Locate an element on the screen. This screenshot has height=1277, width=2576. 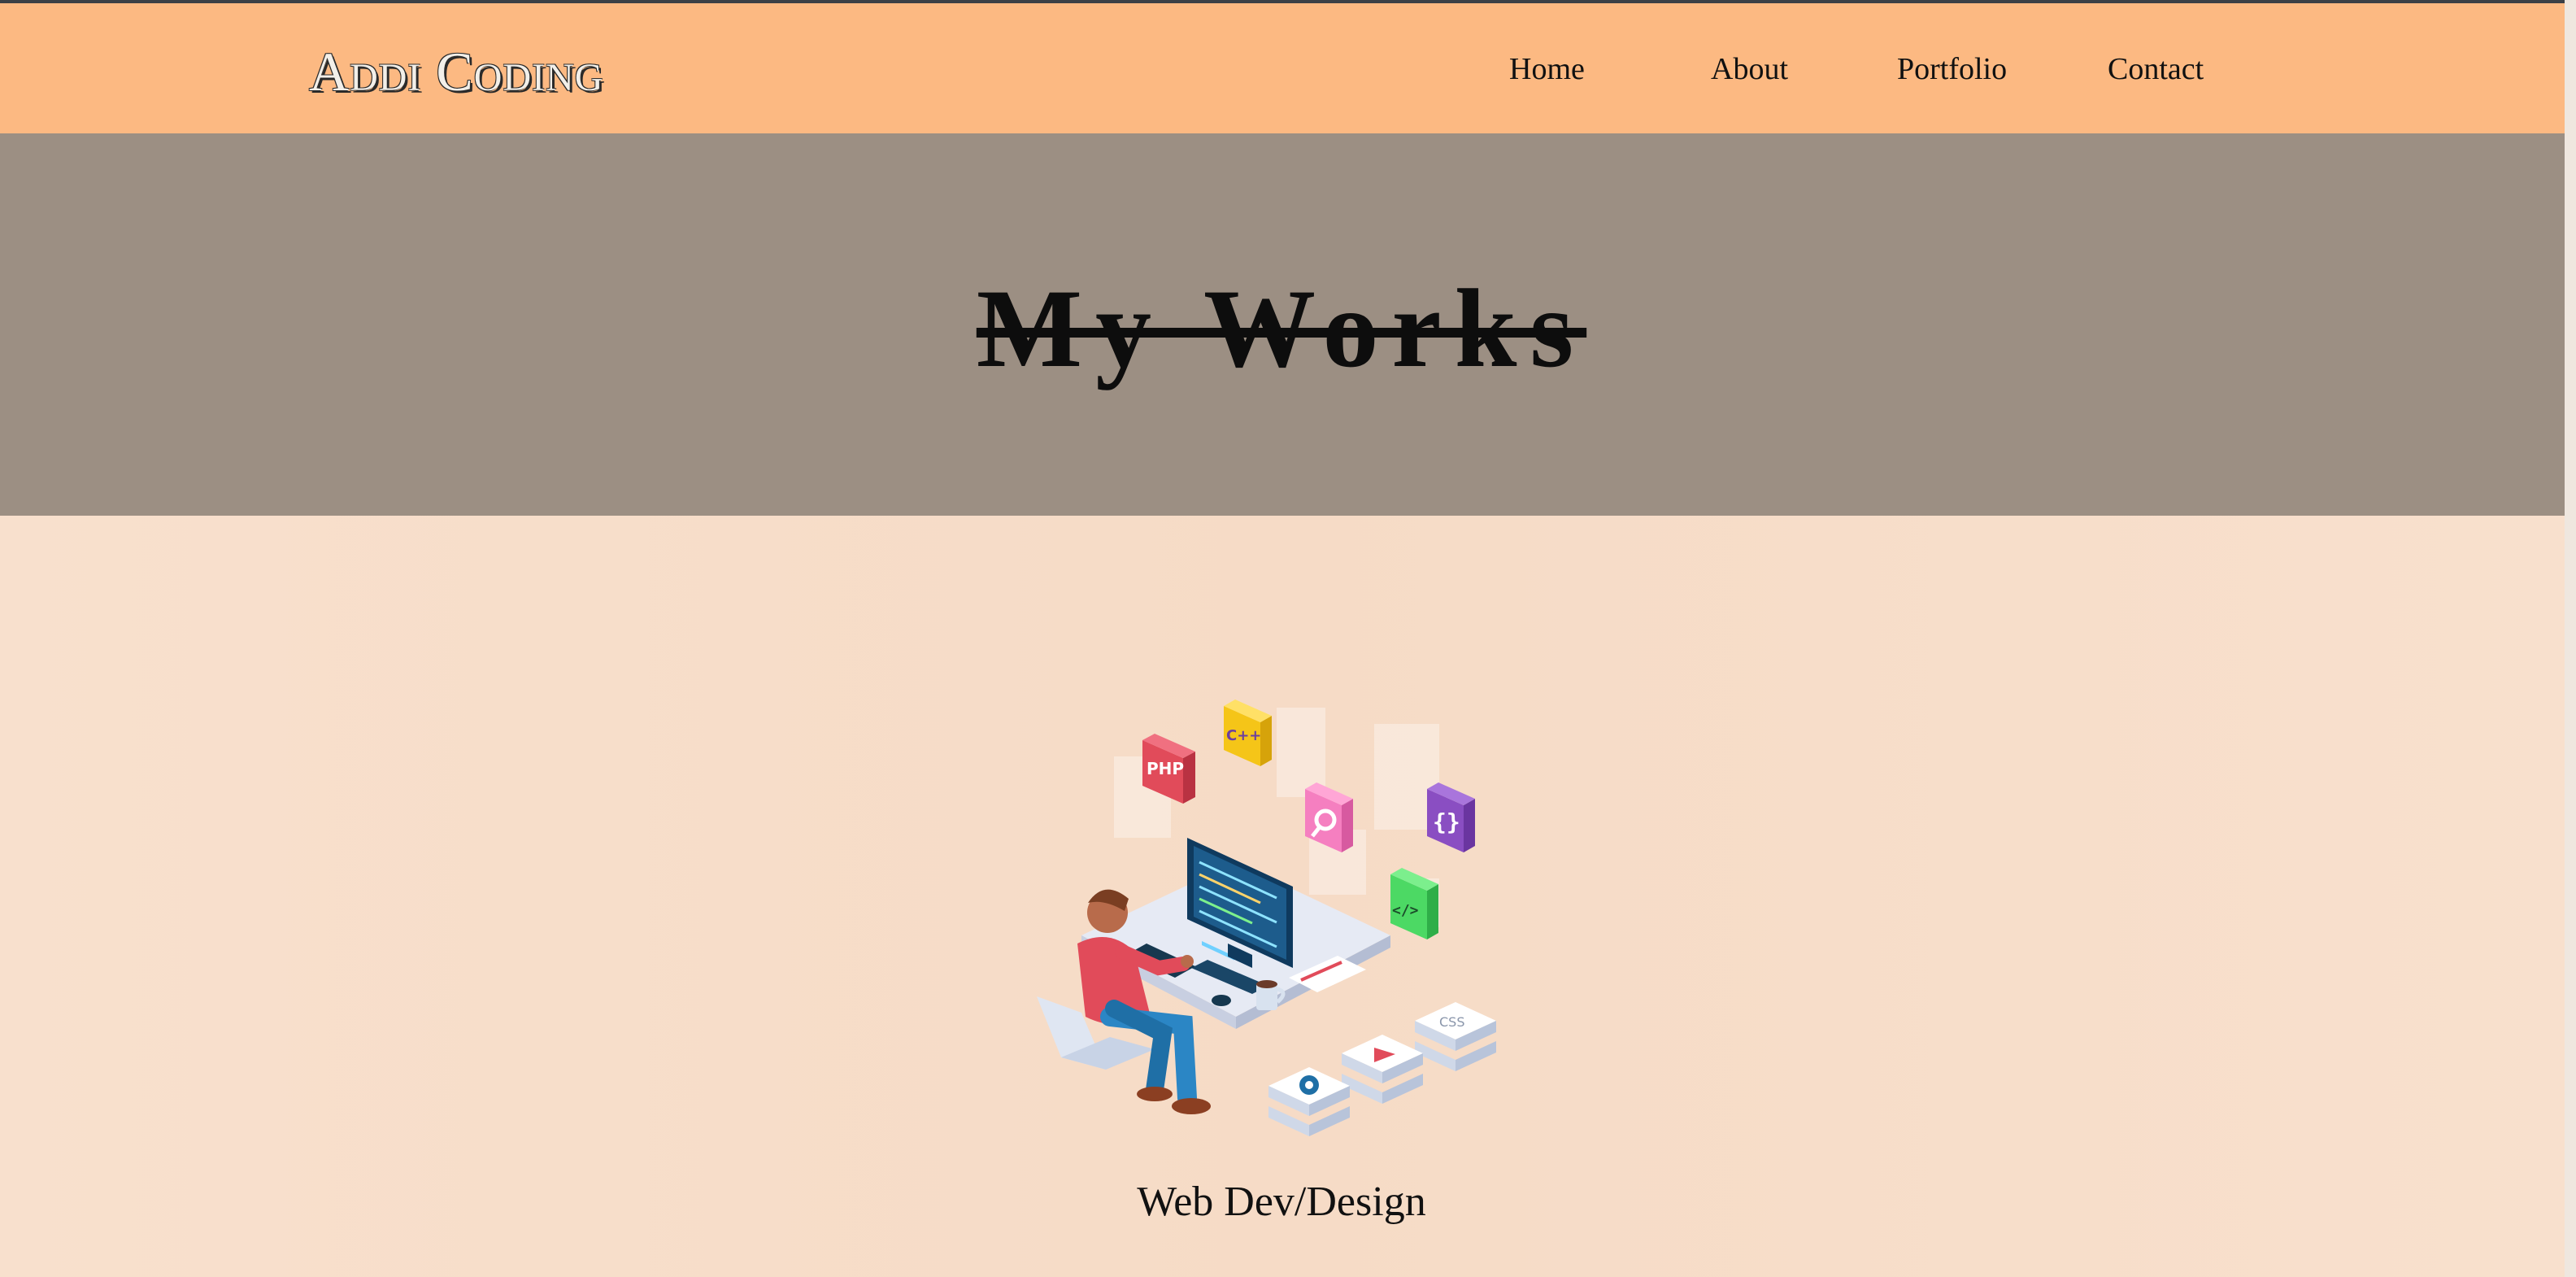
portfolio-item-title: Web Dev/Design is located at coordinates (1282, 1202).